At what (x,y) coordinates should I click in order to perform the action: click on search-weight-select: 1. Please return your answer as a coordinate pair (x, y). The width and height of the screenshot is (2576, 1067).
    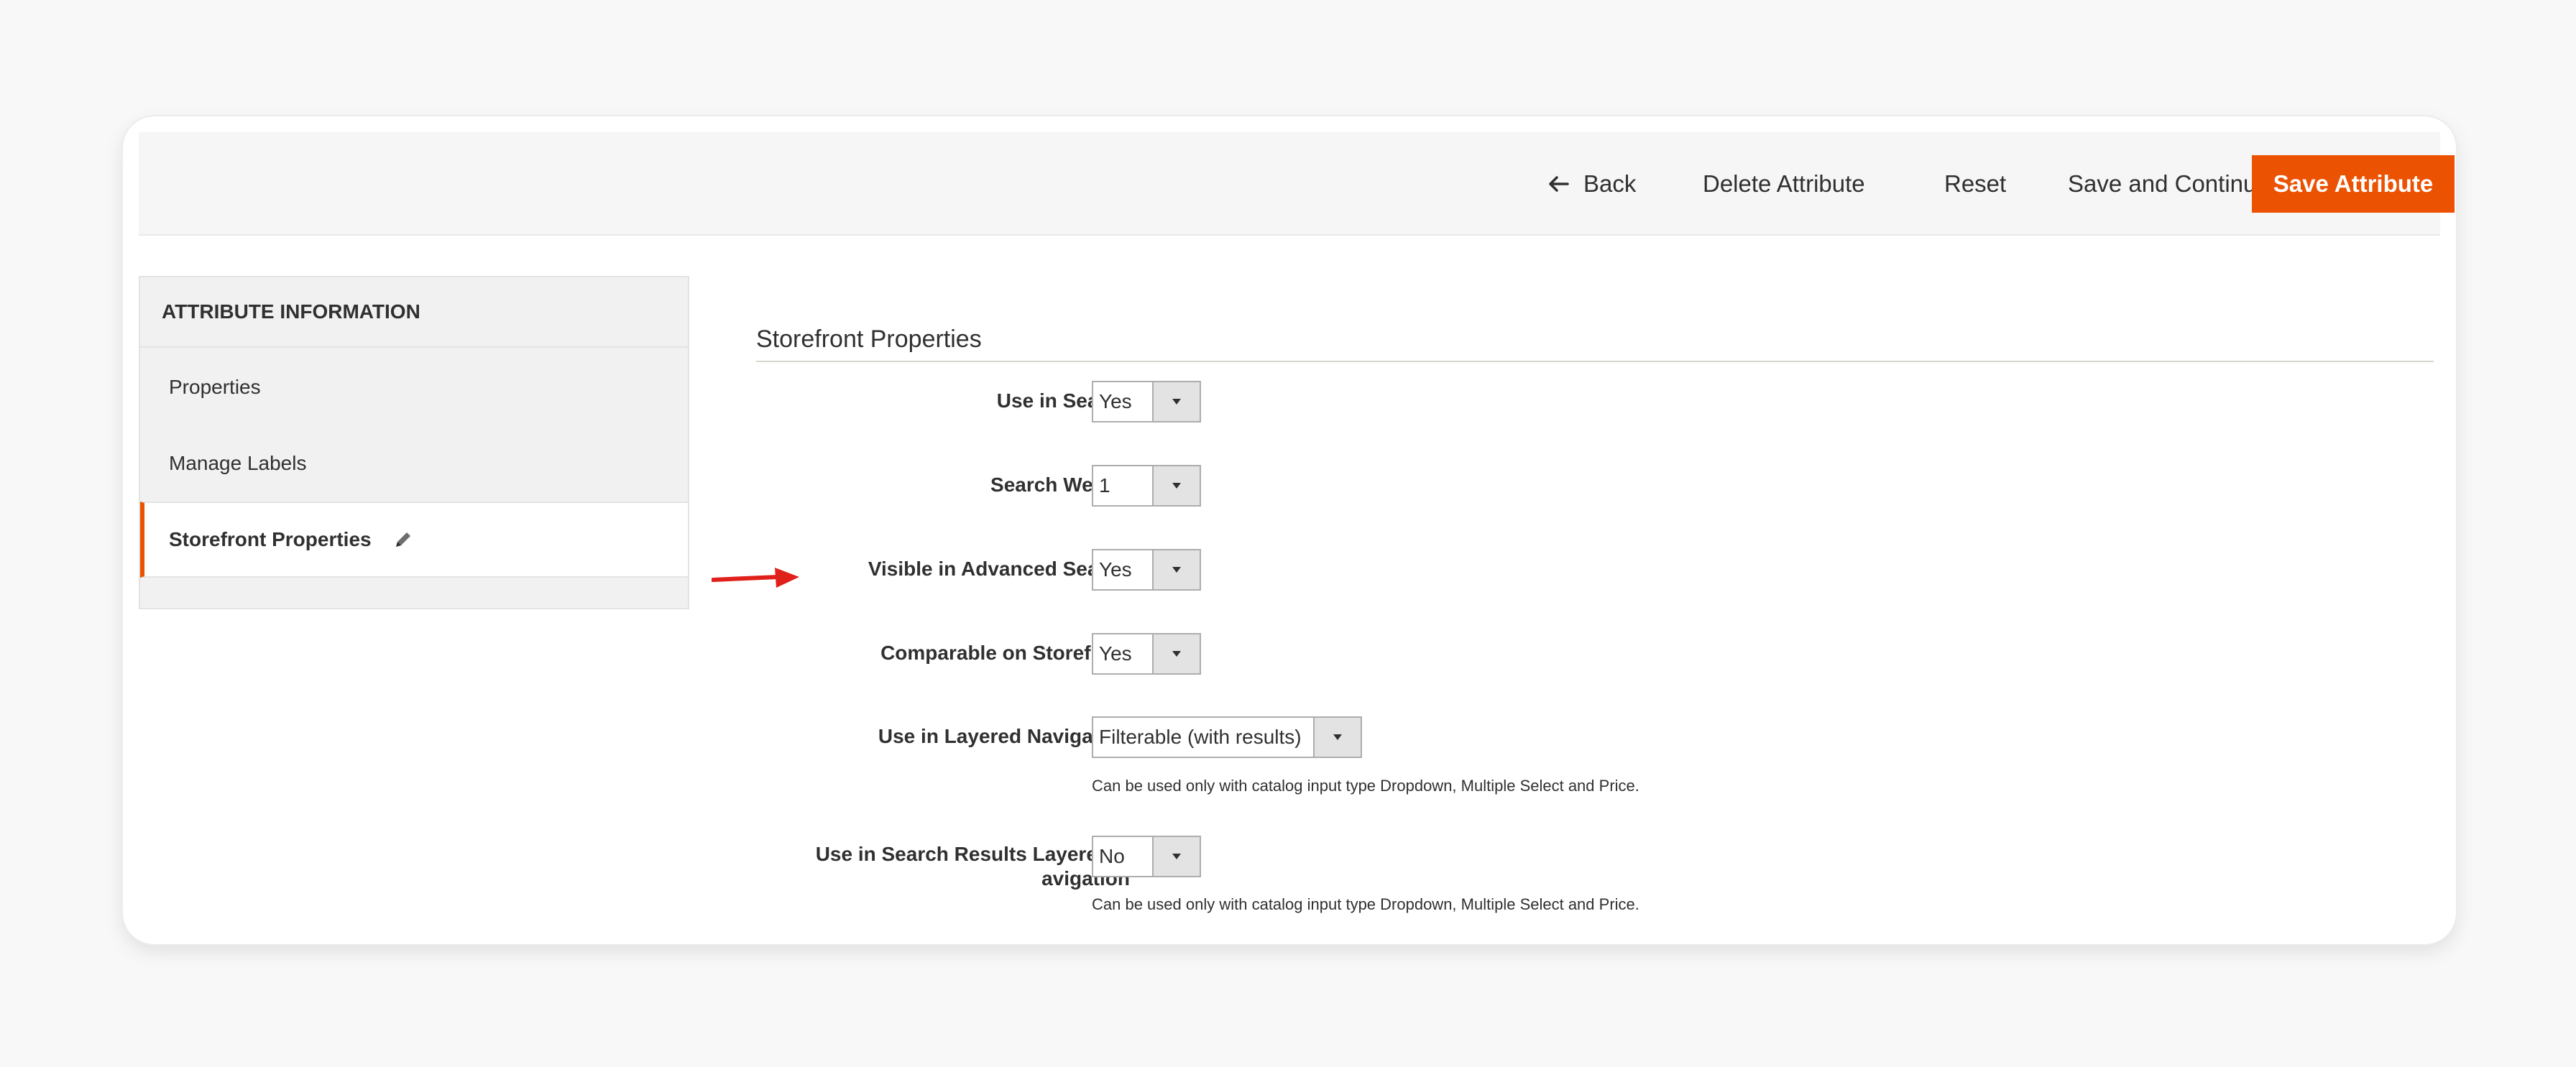
    Looking at the image, I should click on (1146, 486).